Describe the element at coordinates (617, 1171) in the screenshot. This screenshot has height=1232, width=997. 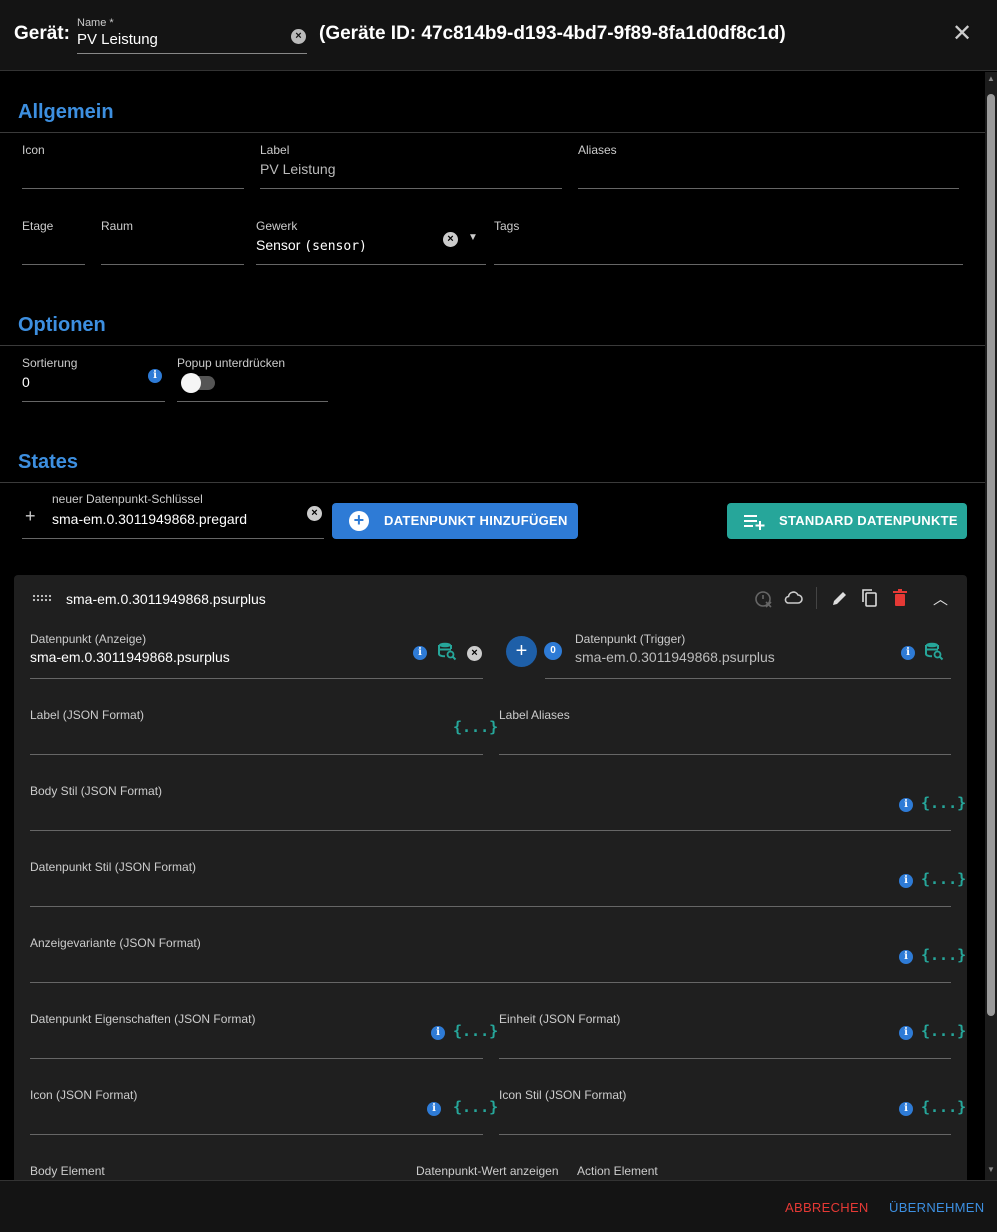
I see `action-element-label: Action Element` at that location.